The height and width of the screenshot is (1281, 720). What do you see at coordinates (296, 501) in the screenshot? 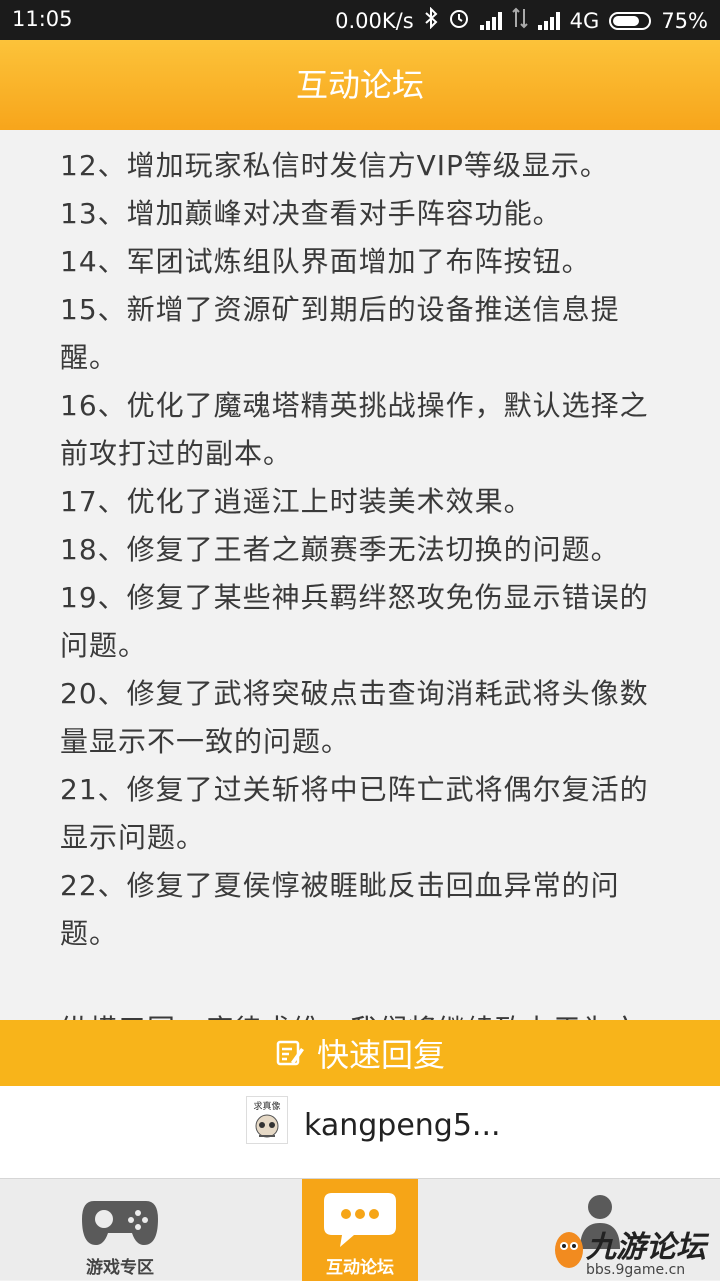
I see `post-line: 17、优化了逍遥江上时装美术效果。` at bounding box center [296, 501].